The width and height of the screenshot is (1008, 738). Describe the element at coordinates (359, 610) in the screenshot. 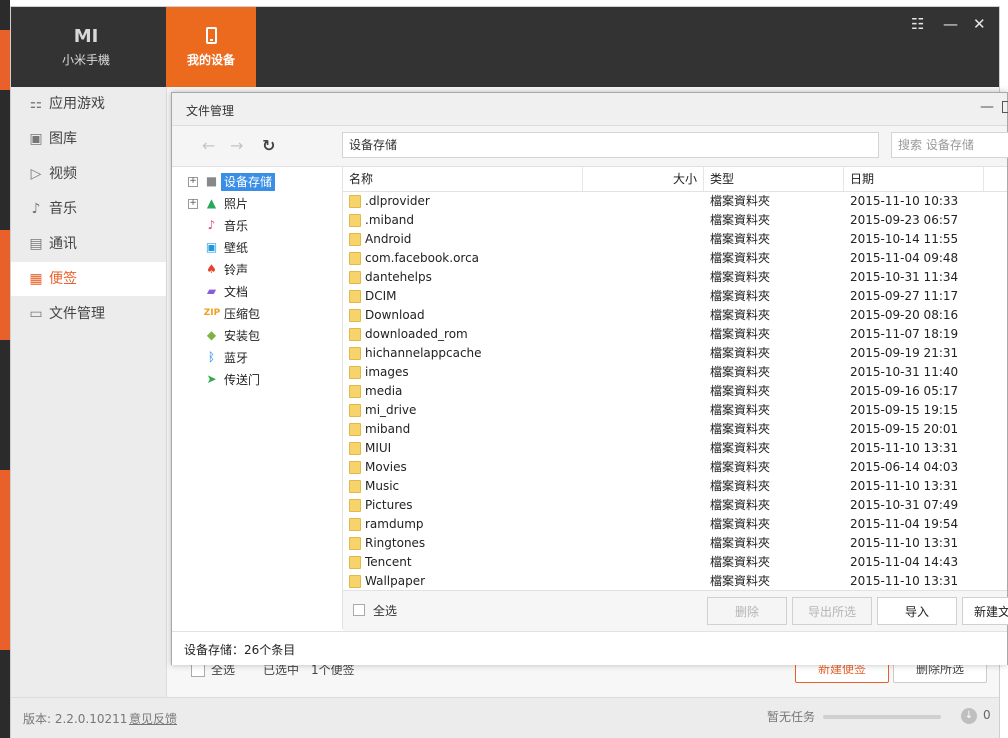

I see `select-all-checkbox` at that location.